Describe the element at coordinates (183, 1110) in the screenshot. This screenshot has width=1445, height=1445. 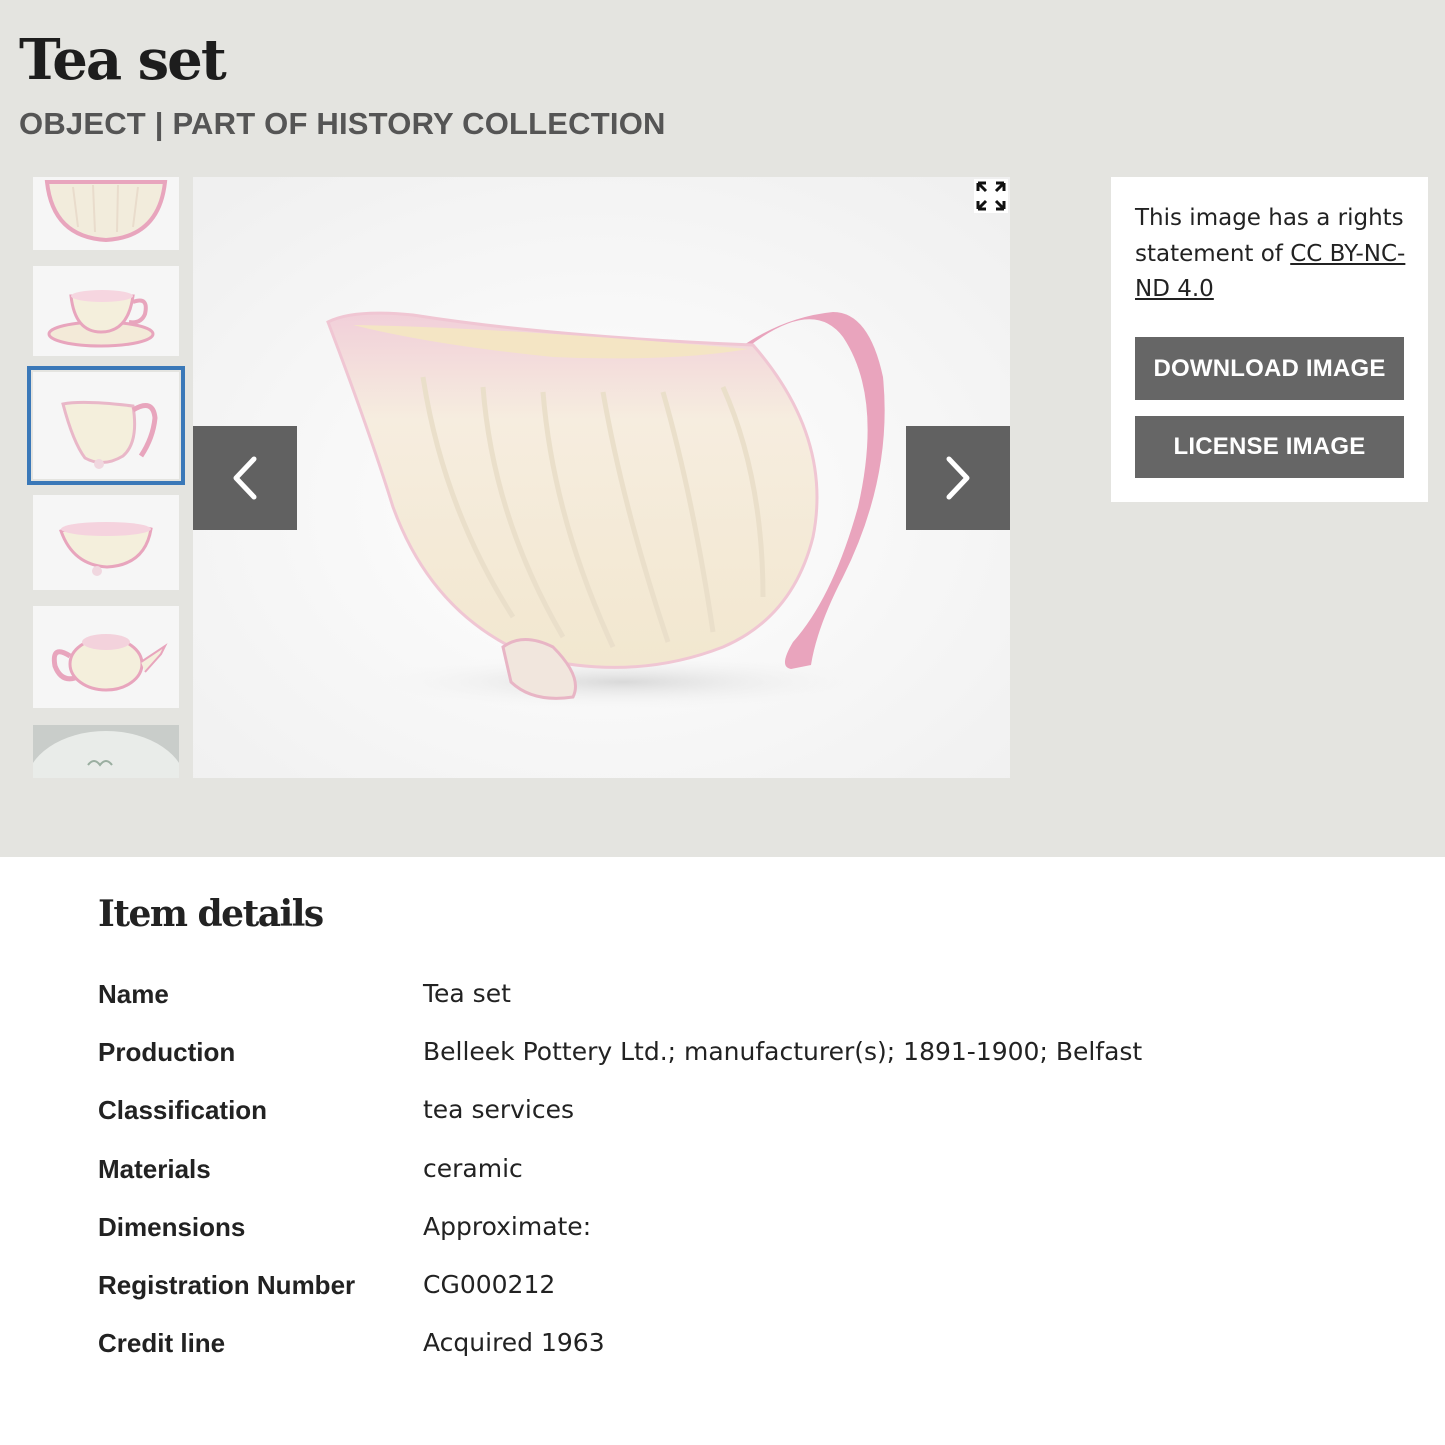
I see `details-label: Classification` at that location.